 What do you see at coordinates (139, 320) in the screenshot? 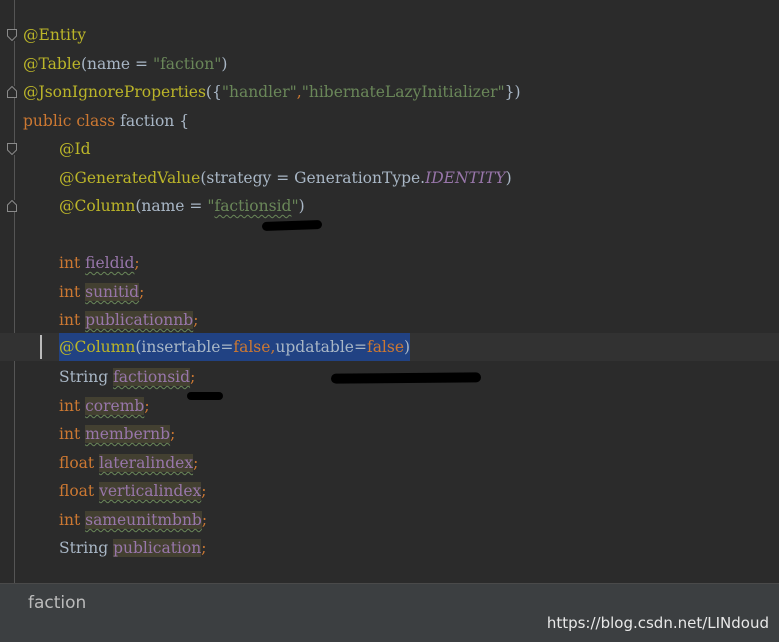
I see `field-name: publicationnb` at bounding box center [139, 320].